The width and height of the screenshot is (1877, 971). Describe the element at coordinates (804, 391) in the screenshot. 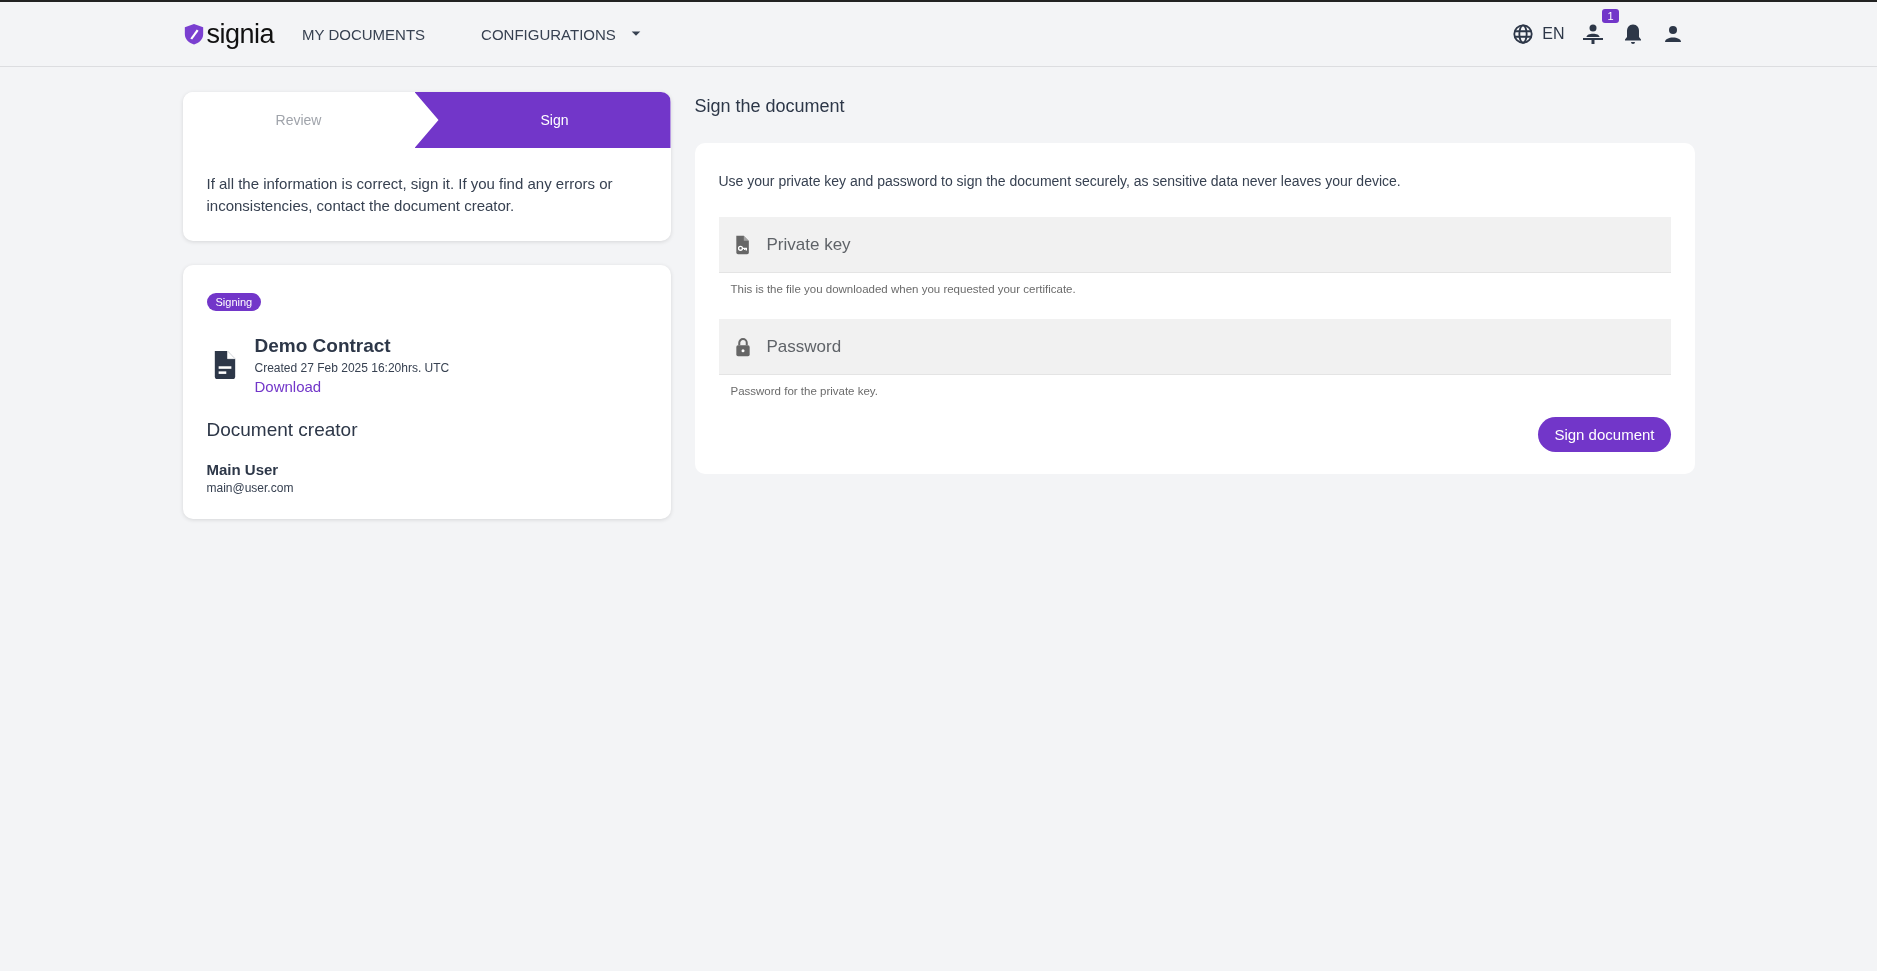

I see `helper-text: Password for the private key.` at that location.